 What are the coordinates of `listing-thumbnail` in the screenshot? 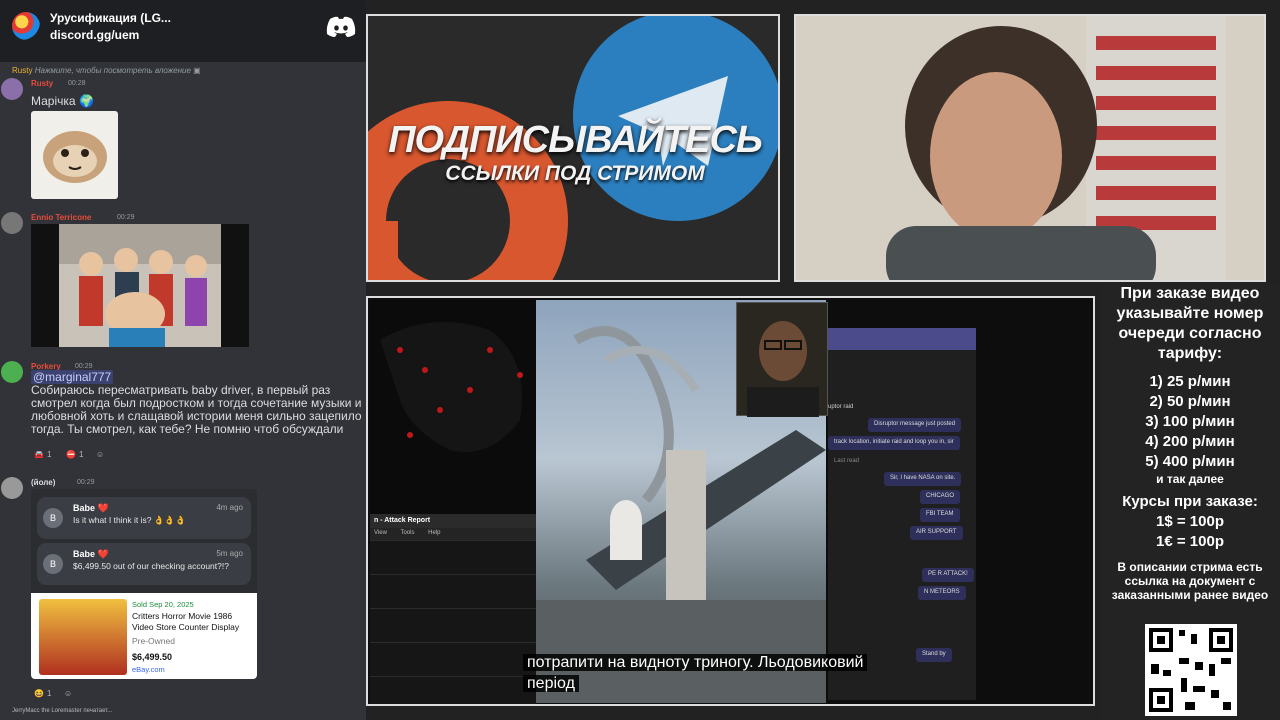 It's located at (83, 637).